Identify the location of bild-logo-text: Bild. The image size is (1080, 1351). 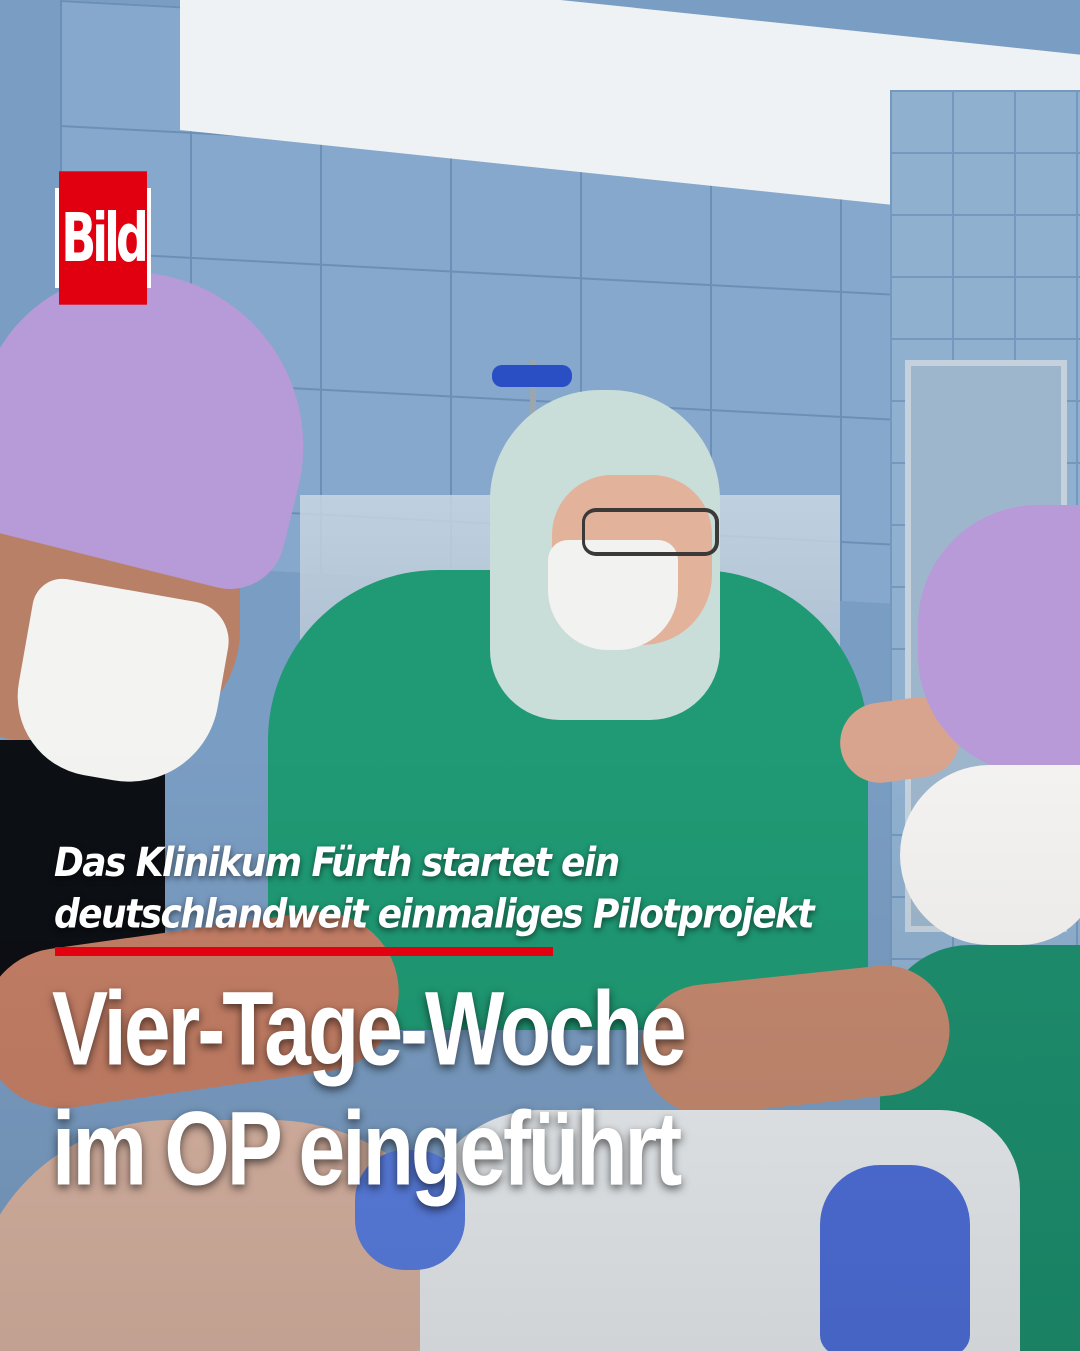
(104, 238).